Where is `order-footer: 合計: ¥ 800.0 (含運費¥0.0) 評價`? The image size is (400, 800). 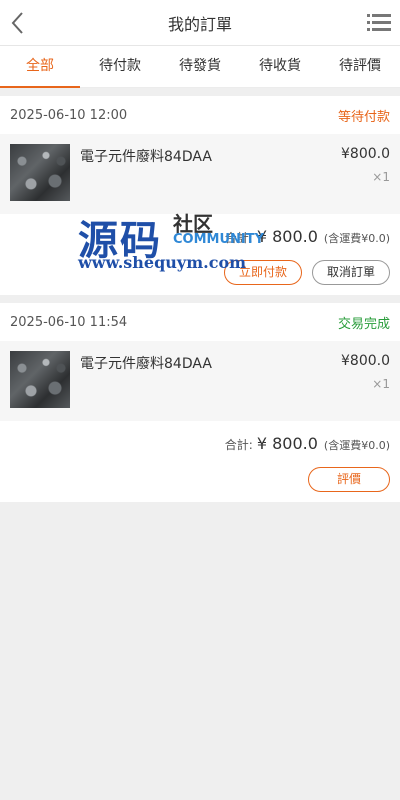
order-footer: 合計: ¥ 800.0 (含運費¥0.0) 評價 is located at coordinates (200, 461).